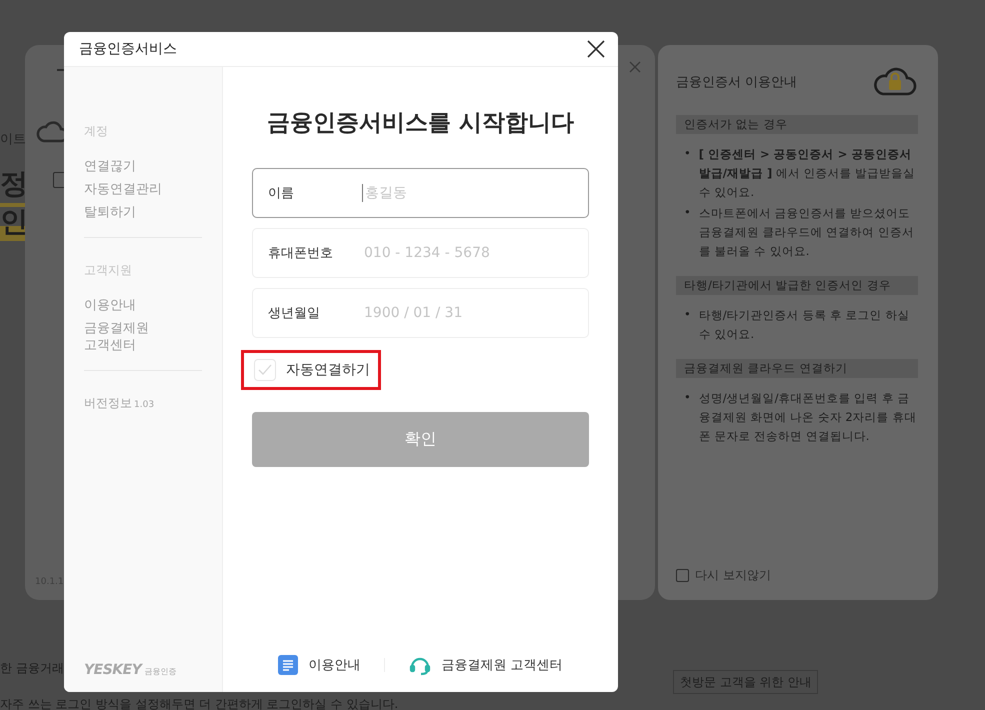 The height and width of the screenshot is (710, 985). What do you see at coordinates (797, 368) in the screenshot?
I see `section-heading: 금융결제원 클라우드 연결하기` at bounding box center [797, 368].